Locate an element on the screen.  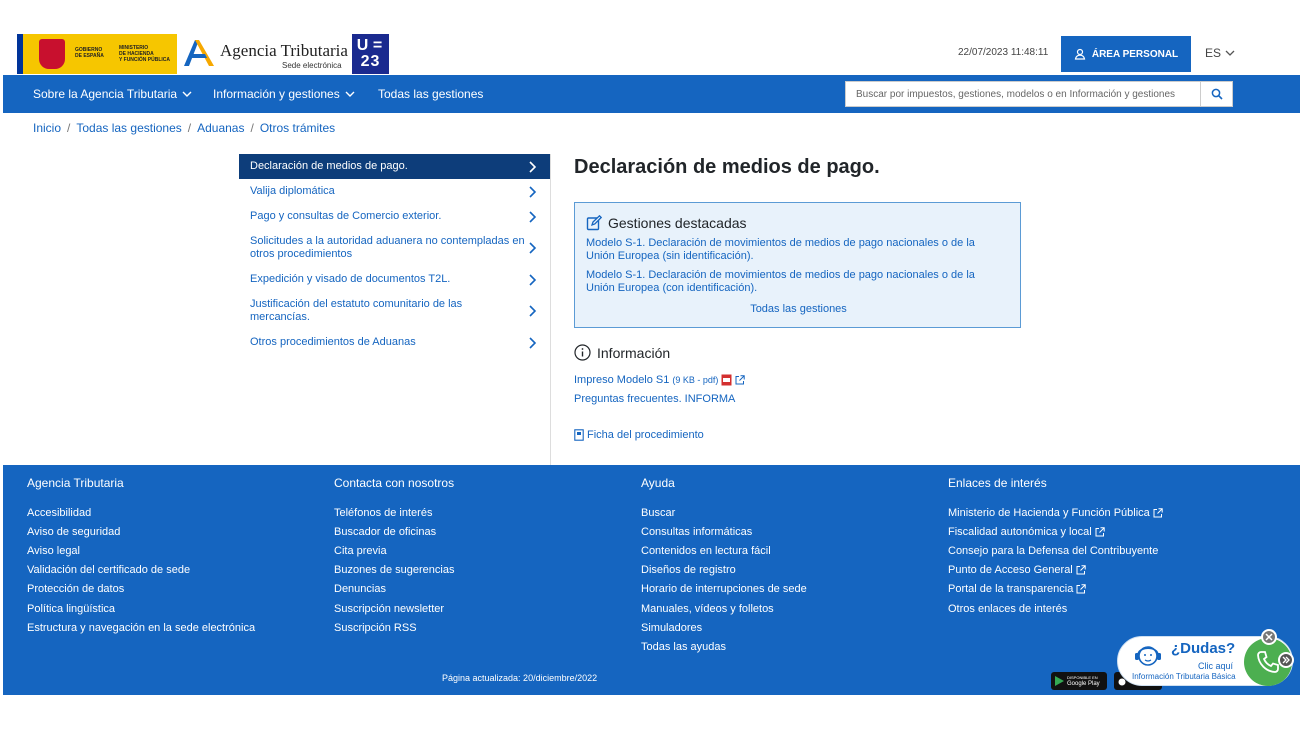
menu-item-valija-diplomatica: Valija diplomática is located at coordinates (394, 191).